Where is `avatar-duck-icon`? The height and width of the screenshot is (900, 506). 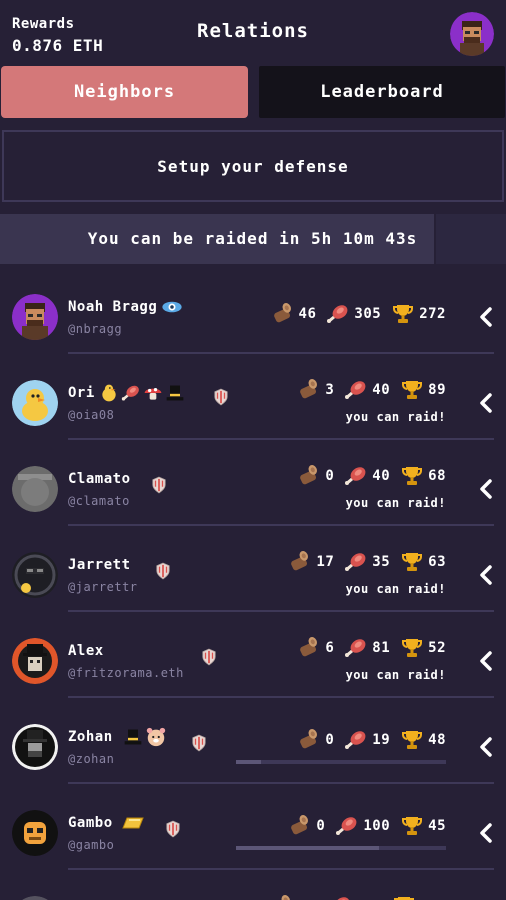
avatar-duck-icon is located at coordinates (35, 403).